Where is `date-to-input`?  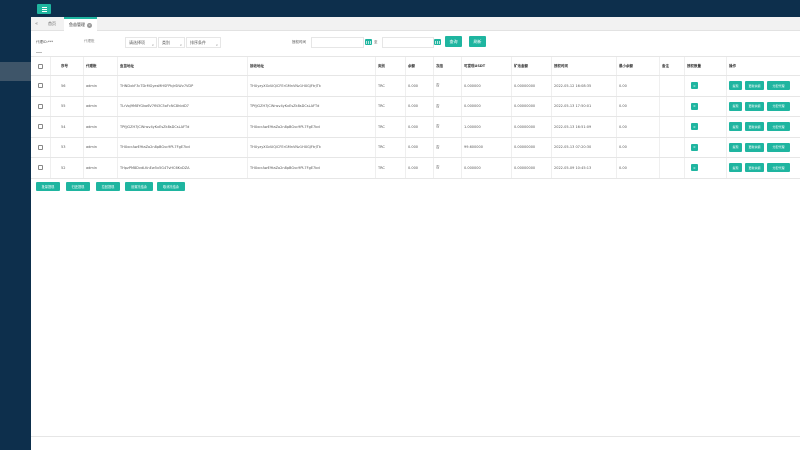
date-to-input is located at coordinates (408, 42).